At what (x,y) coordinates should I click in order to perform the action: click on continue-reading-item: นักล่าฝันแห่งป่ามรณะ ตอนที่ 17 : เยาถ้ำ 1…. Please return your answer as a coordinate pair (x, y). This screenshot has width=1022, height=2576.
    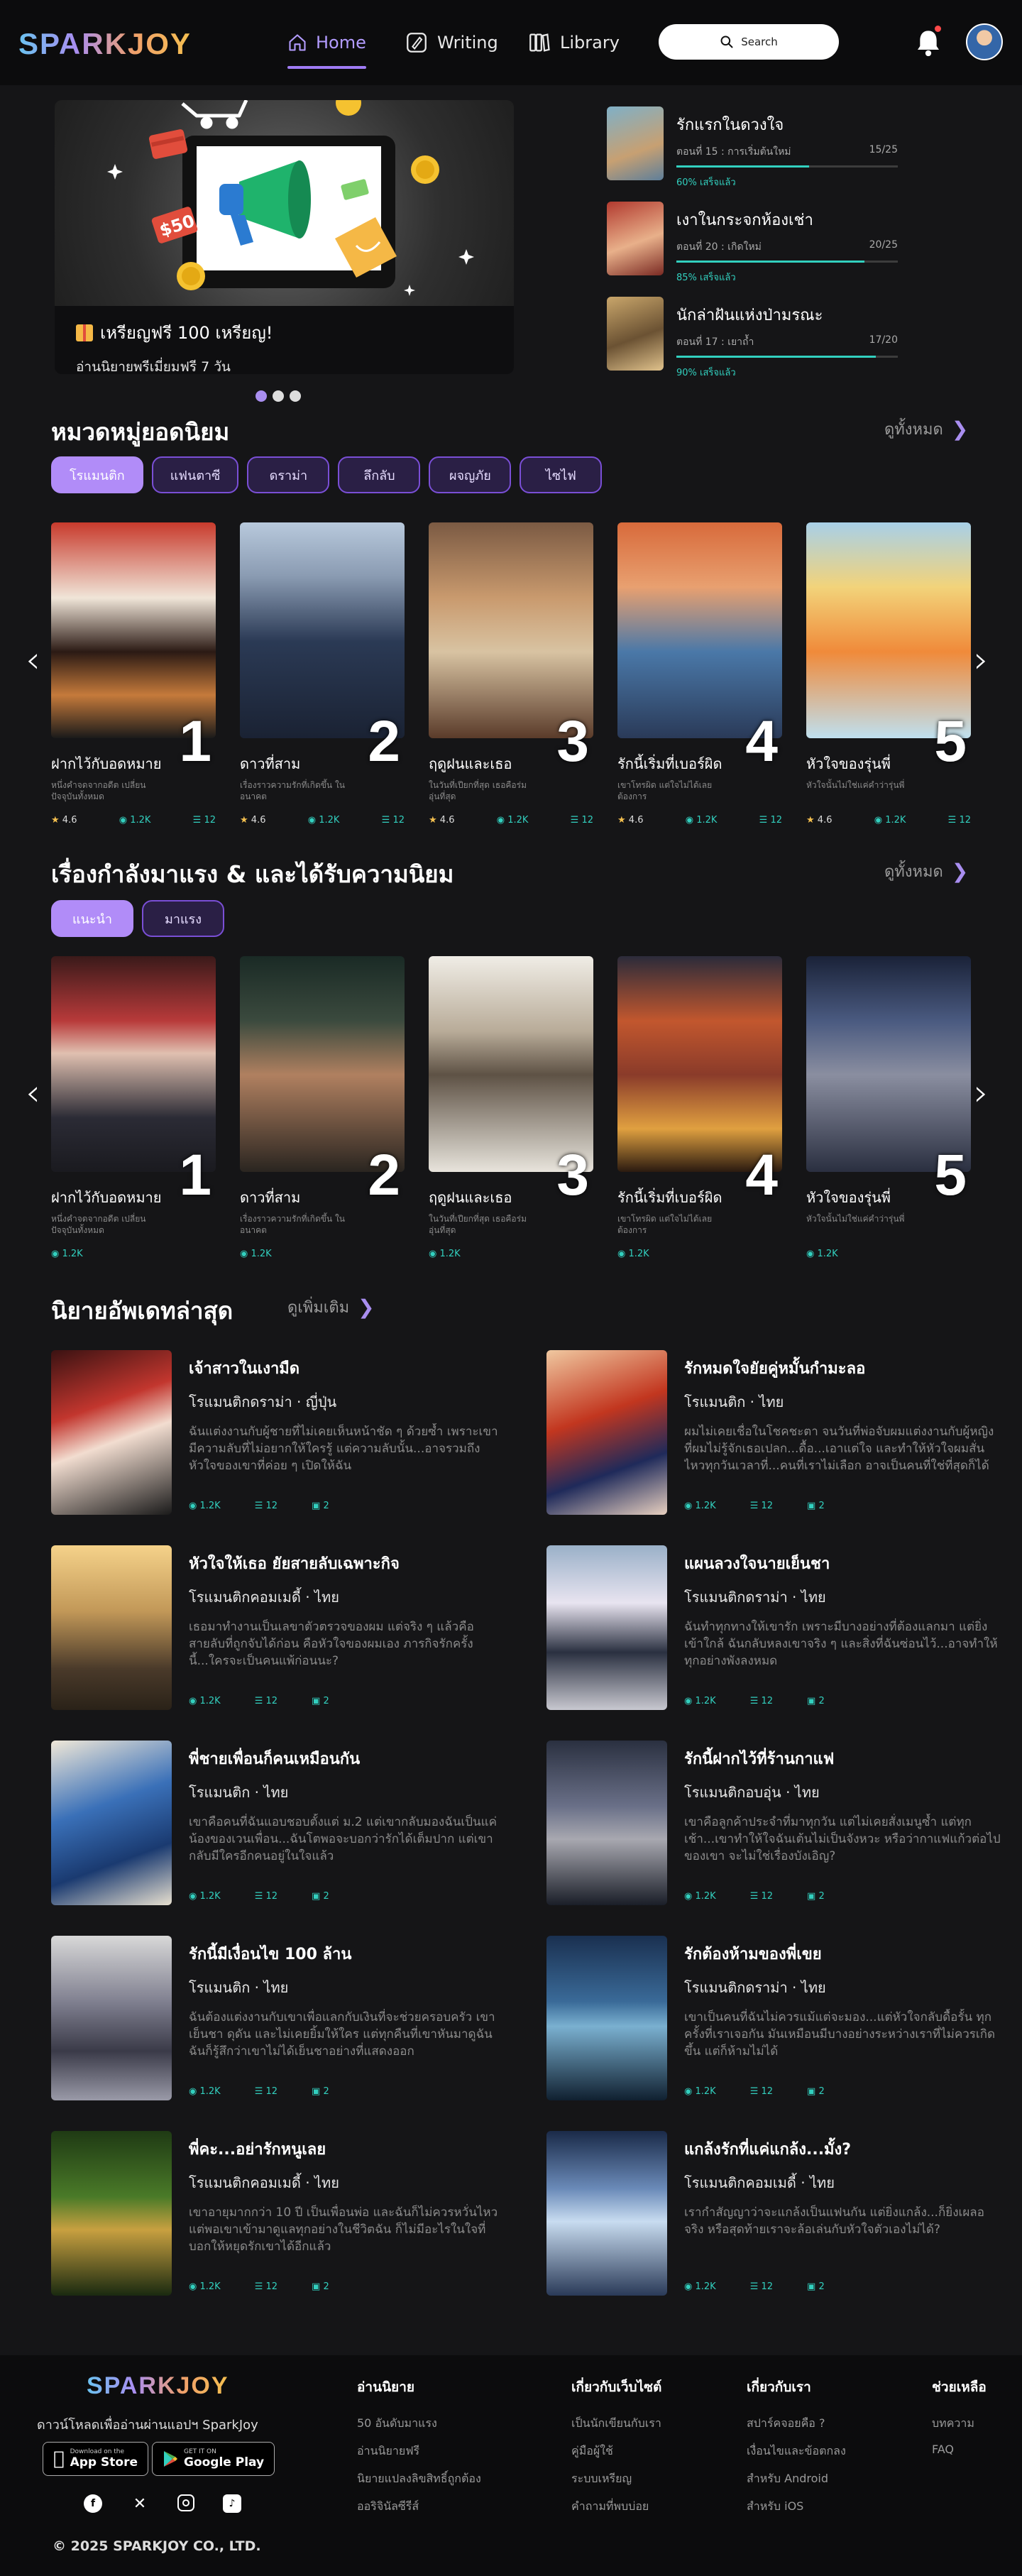
    Looking at the image, I should click on (752, 337).